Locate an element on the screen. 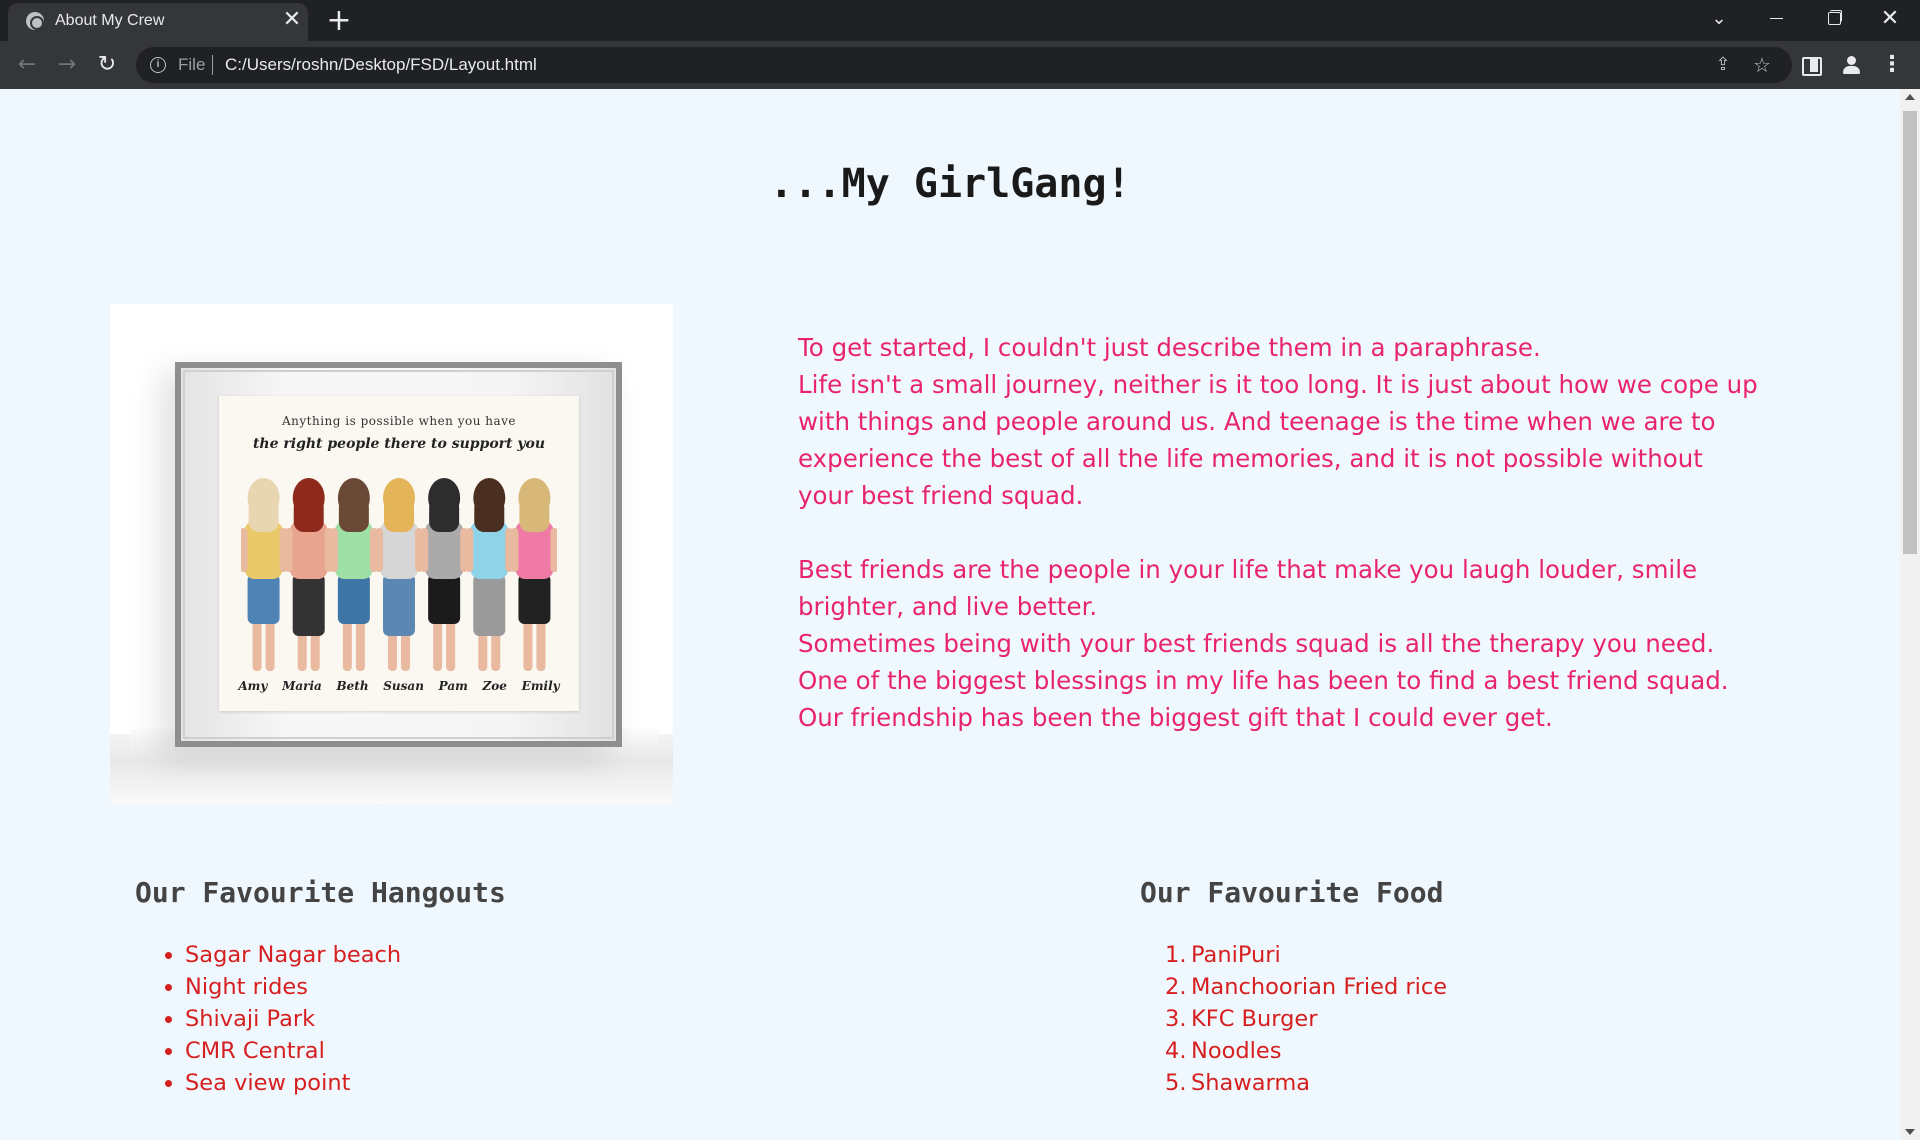  list-item: 1. PaniPuri is located at coordinates (1306, 955).